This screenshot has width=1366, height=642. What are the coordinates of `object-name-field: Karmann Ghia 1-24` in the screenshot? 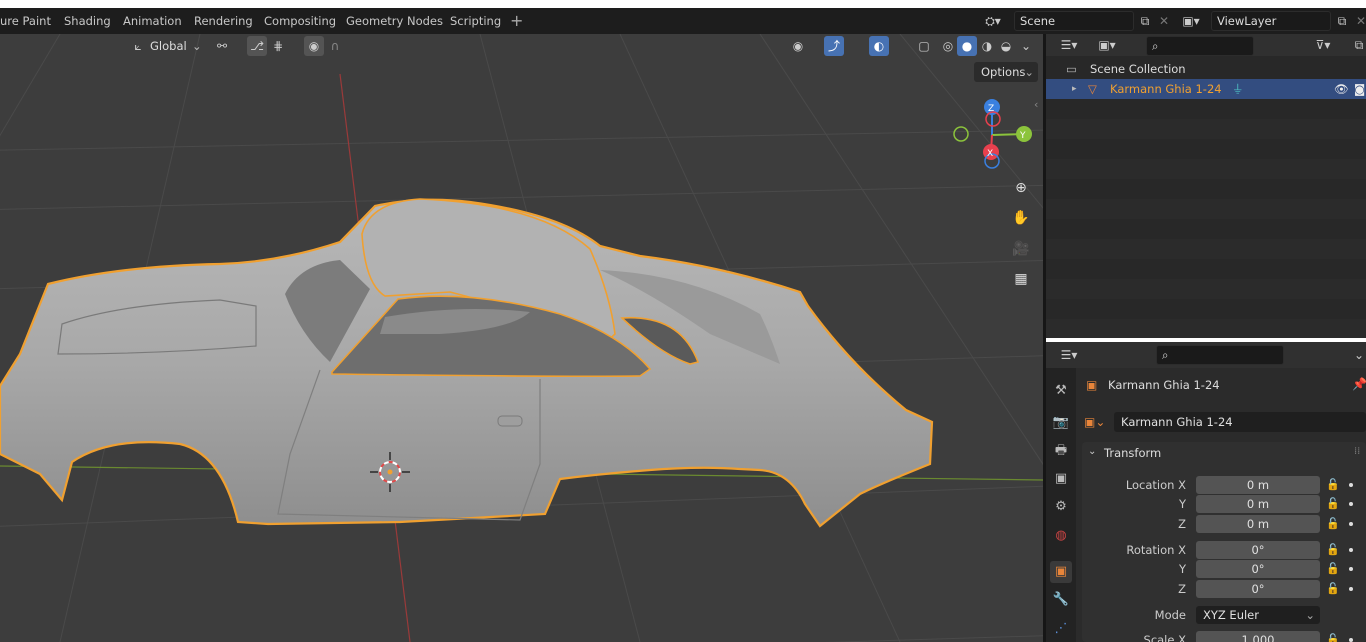 It's located at (1240, 422).